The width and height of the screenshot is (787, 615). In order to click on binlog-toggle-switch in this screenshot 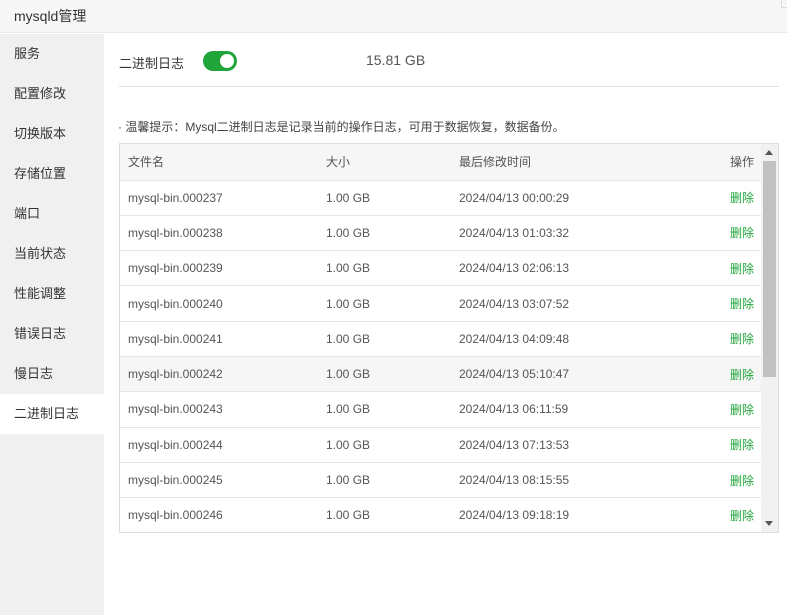, I will do `click(220, 61)`.